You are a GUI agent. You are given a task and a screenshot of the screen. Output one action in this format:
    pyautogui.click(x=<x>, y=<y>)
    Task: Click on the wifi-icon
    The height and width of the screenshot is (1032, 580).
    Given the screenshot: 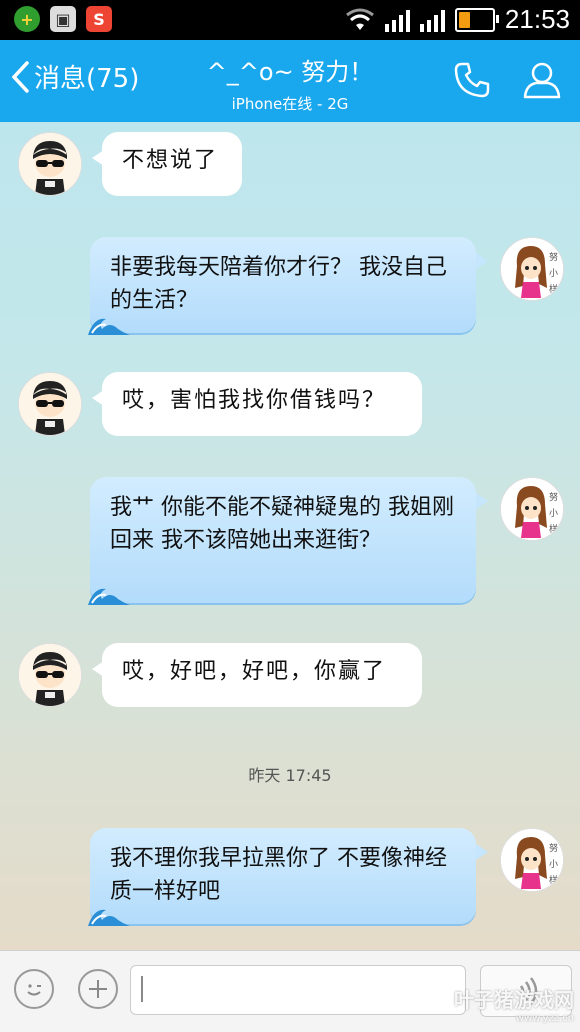 What is the action you would take?
    pyautogui.click(x=360, y=19)
    